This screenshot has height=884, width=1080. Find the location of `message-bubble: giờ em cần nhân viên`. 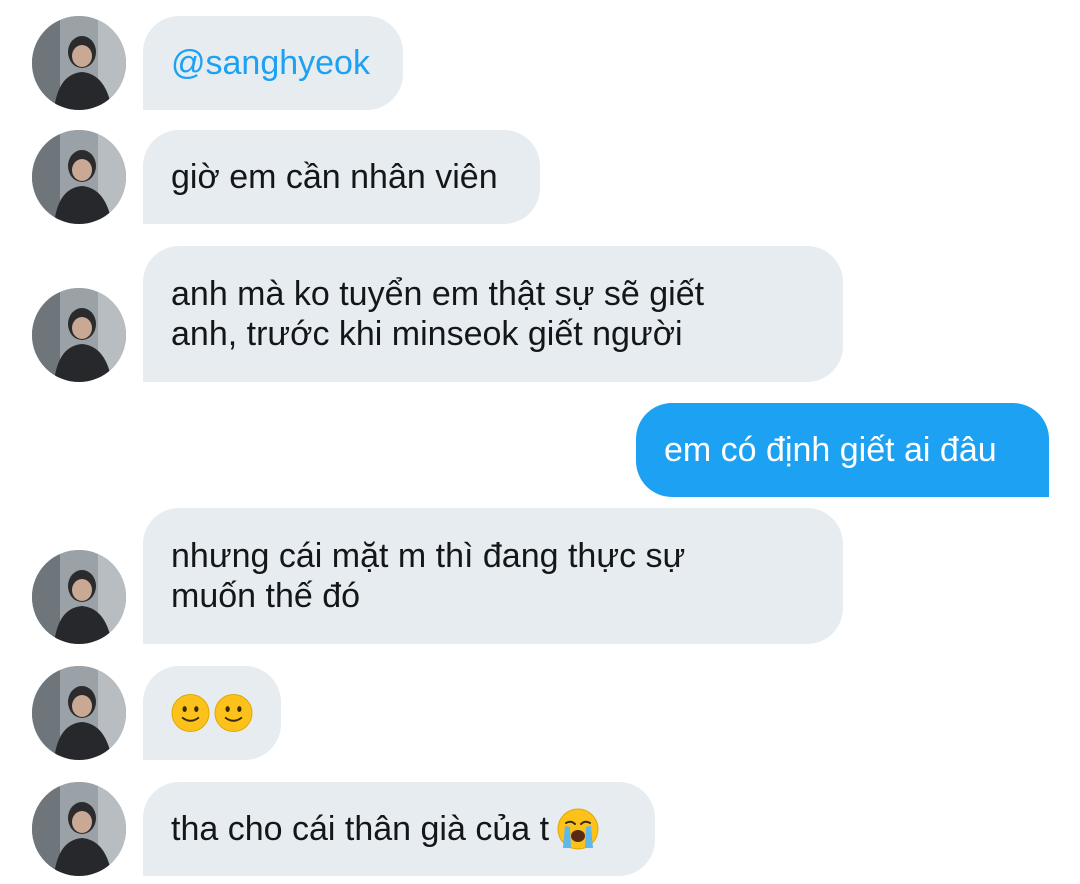

message-bubble: giờ em cần nhân viên is located at coordinates (341, 177).